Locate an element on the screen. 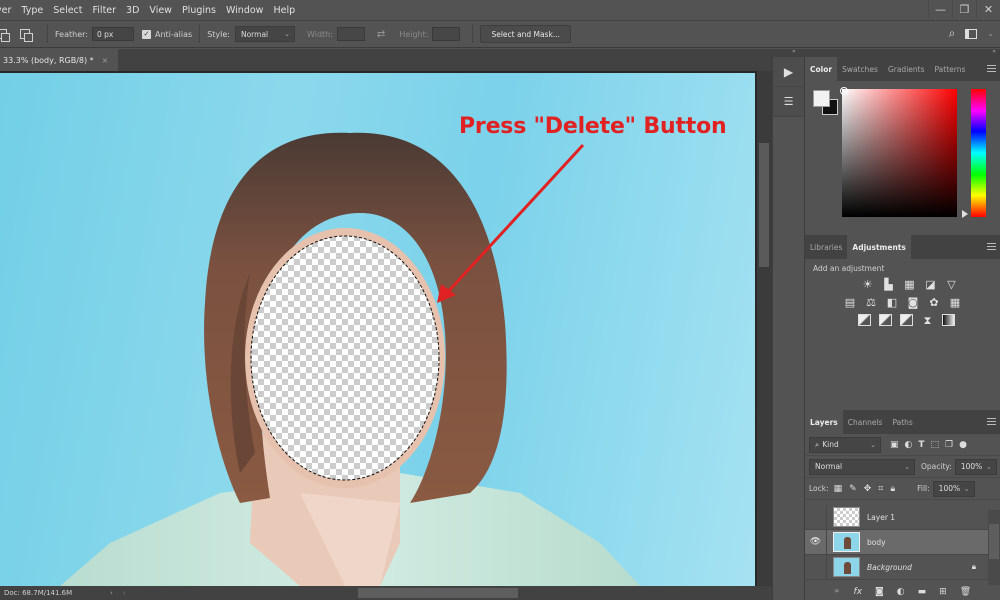 The image size is (1000, 600). collapse-right-icon: » is located at coordinates (994, 51).